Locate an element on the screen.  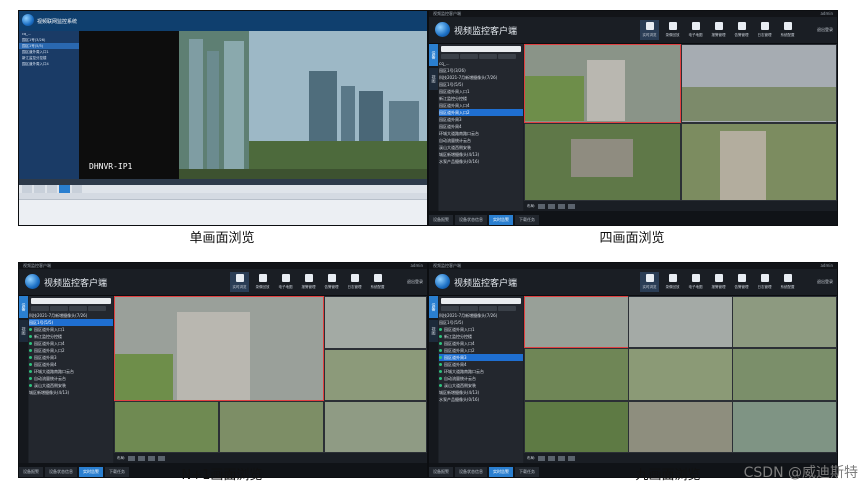
toolbar-settings: 系统配置 is located at coordinates (787, 282).